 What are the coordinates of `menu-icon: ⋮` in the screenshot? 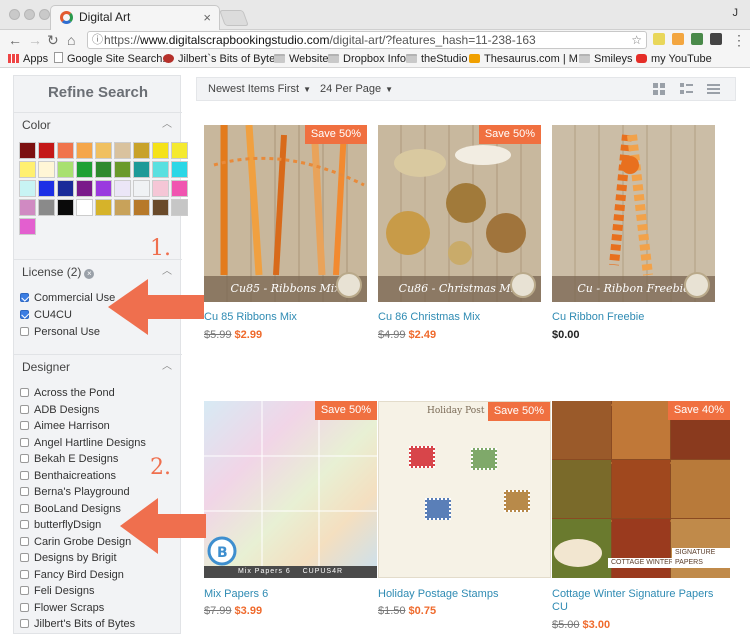 It's located at (739, 40).